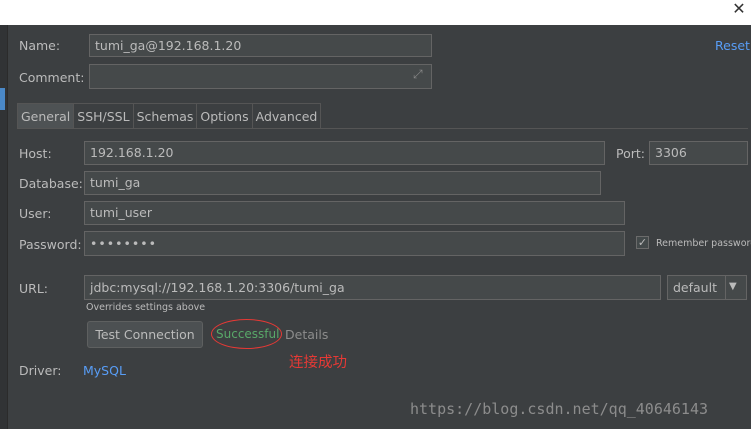 Image resolution: width=751 pixels, height=429 pixels. What do you see at coordinates (4, 227) in the screenshot?
I see `left-panel-edge` at bounding box center [4, 227].